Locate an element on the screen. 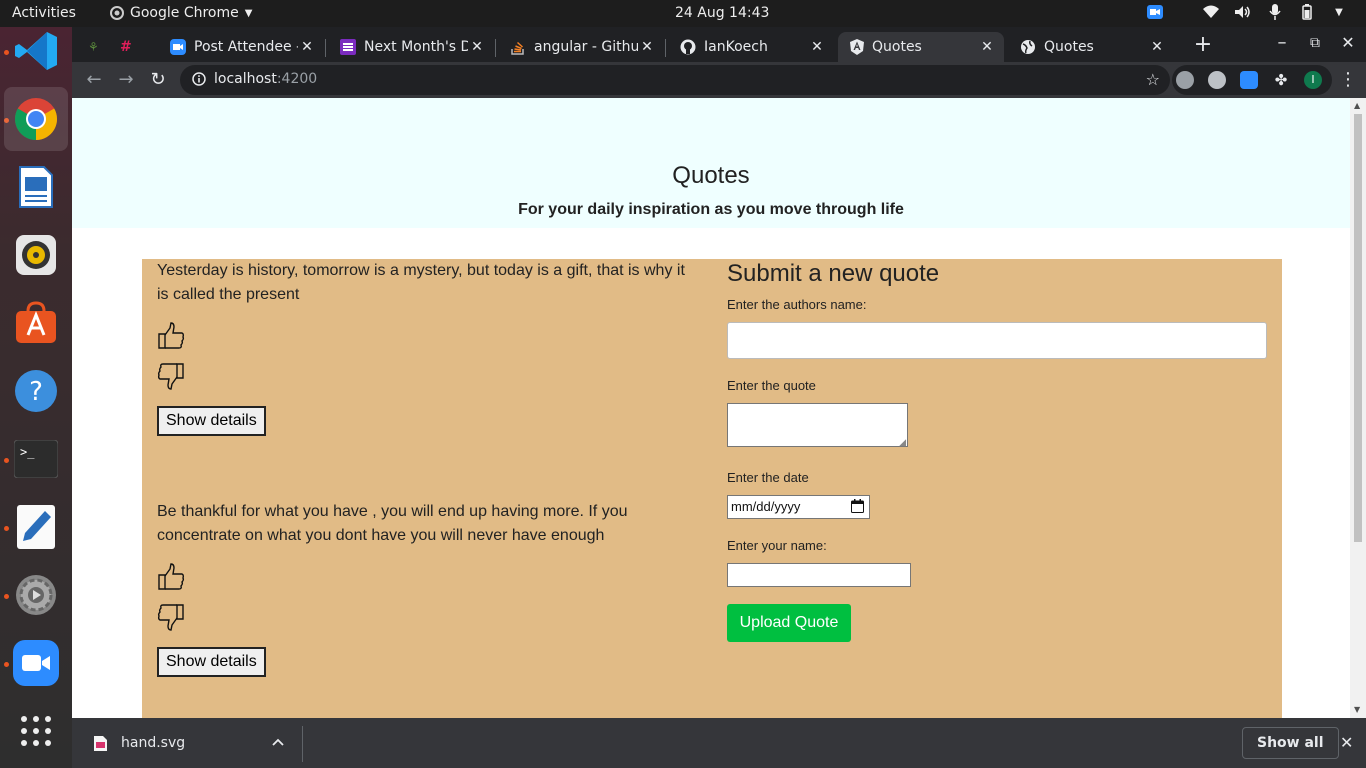 The image size is (1366, 768). chevron-up-icon is located at coordinates (278, 742).